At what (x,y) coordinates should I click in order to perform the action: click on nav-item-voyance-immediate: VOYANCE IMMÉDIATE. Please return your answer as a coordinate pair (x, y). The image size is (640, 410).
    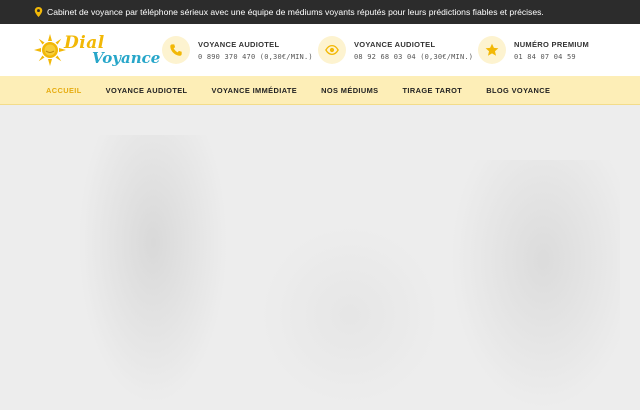
    Looking at the image, I should click on (254, 90).